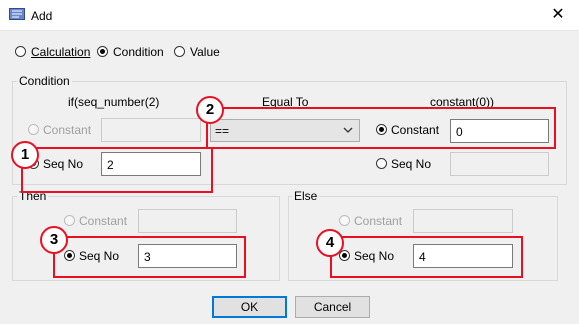 The width and height of the screenshot is (579, 324). What do you see at coordinates (330, 243) in the screenshot?
I see `callout-badge-4: 4` at bounding box center [330, 243].